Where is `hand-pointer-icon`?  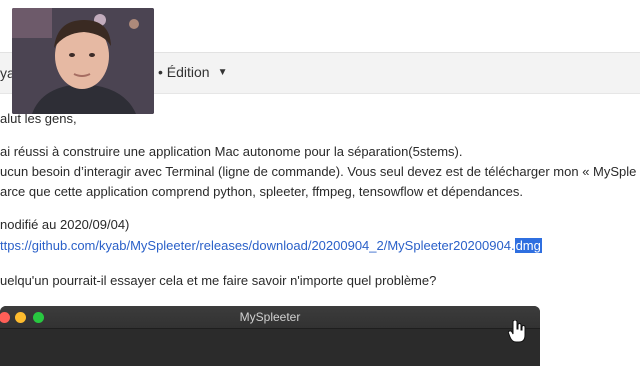 hand-pointer-icon is located at coordinates (517, 331).